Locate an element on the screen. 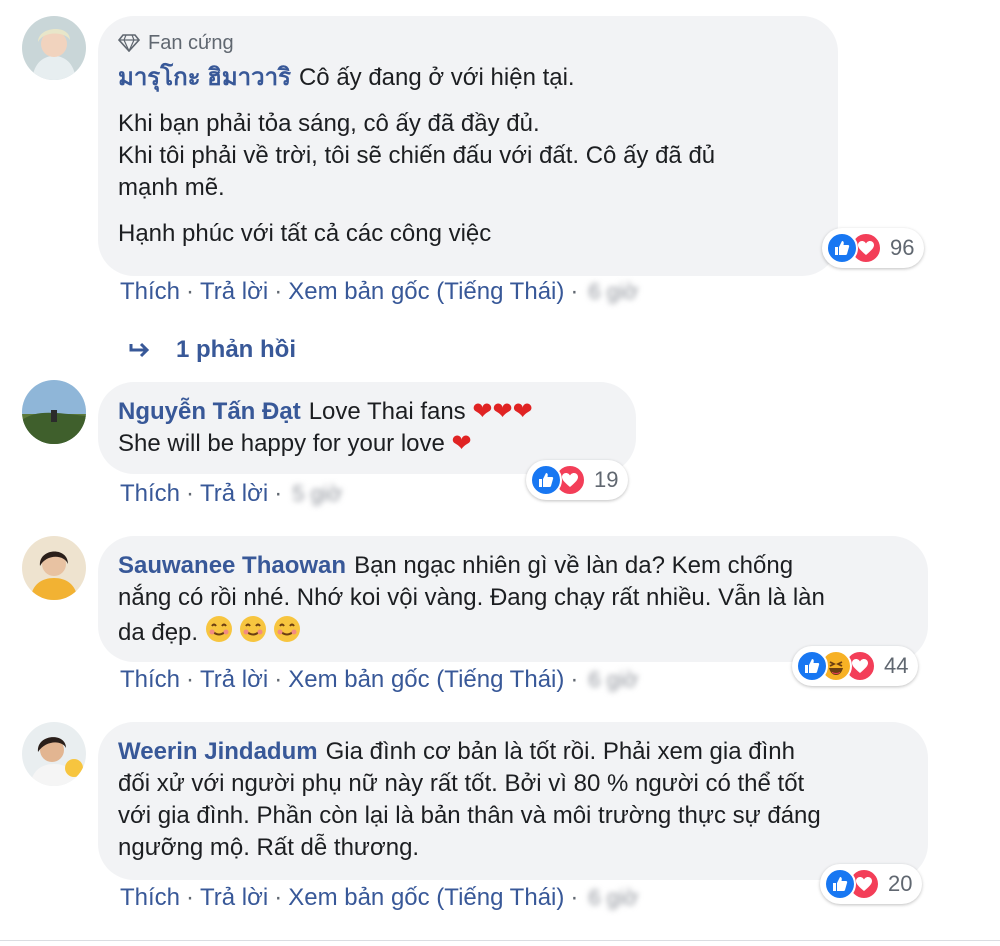  smile-emoji is located at coordinates (253, 633).